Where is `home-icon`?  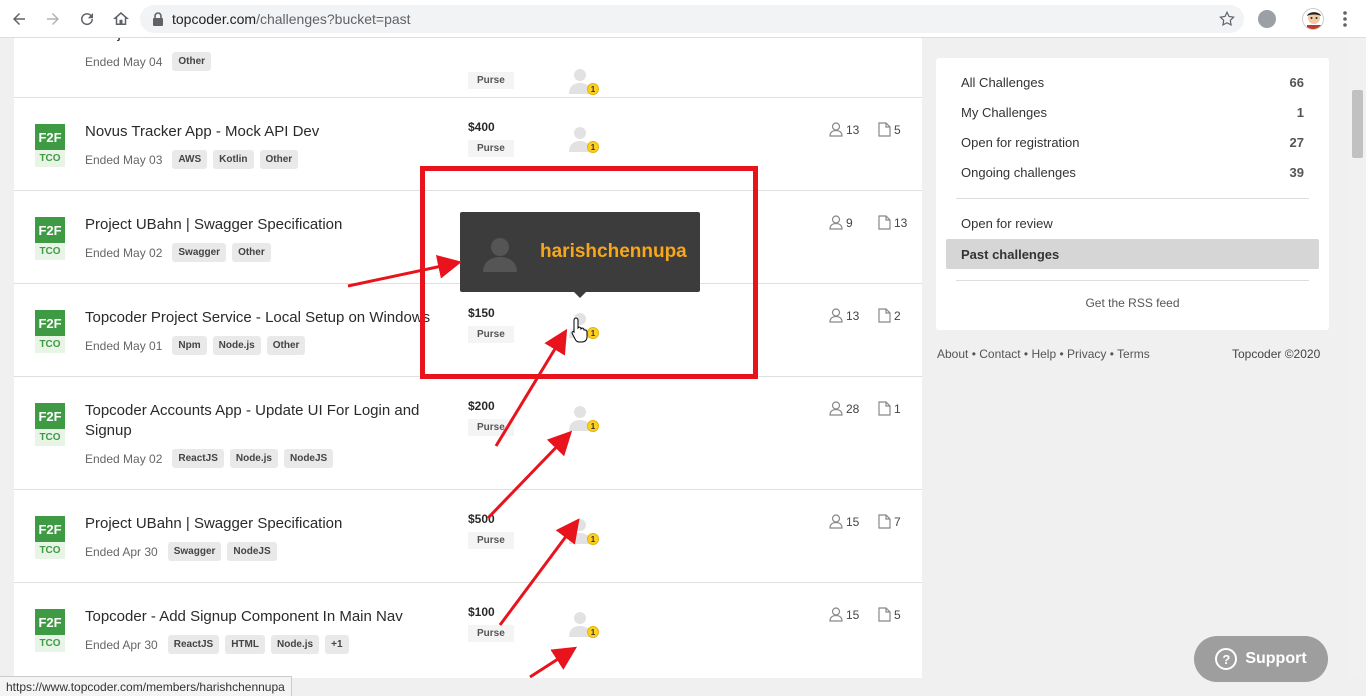 home-icon is located at coordinates (121, 18).